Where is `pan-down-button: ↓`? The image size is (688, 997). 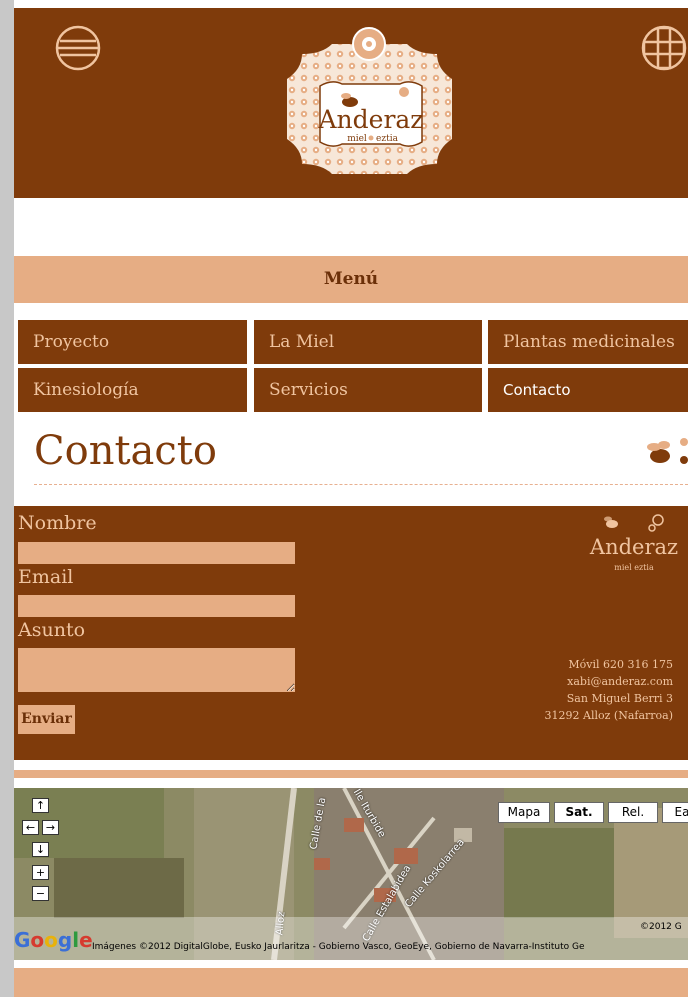 pan-down-button: ↓ is located at coordinates (40, 849).